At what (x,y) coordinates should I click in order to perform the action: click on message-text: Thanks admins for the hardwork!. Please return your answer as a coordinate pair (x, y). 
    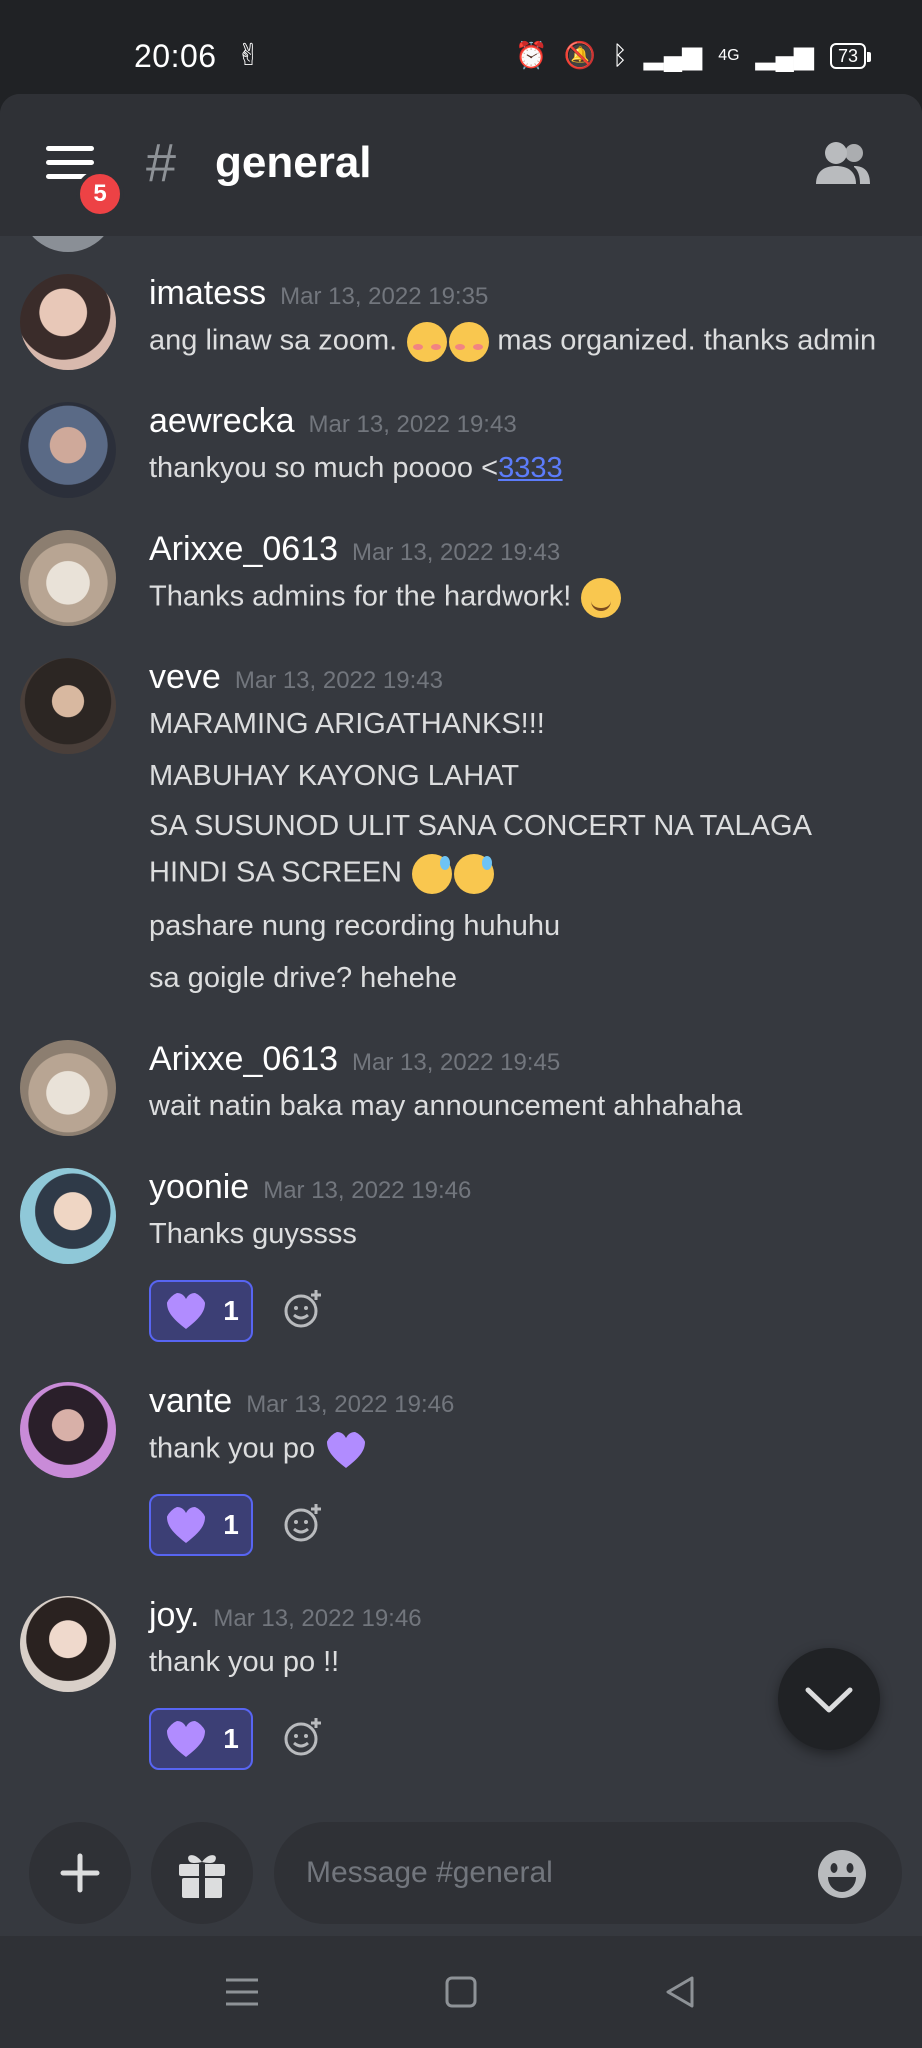
    Looking at the image, I should click on (385, 598).